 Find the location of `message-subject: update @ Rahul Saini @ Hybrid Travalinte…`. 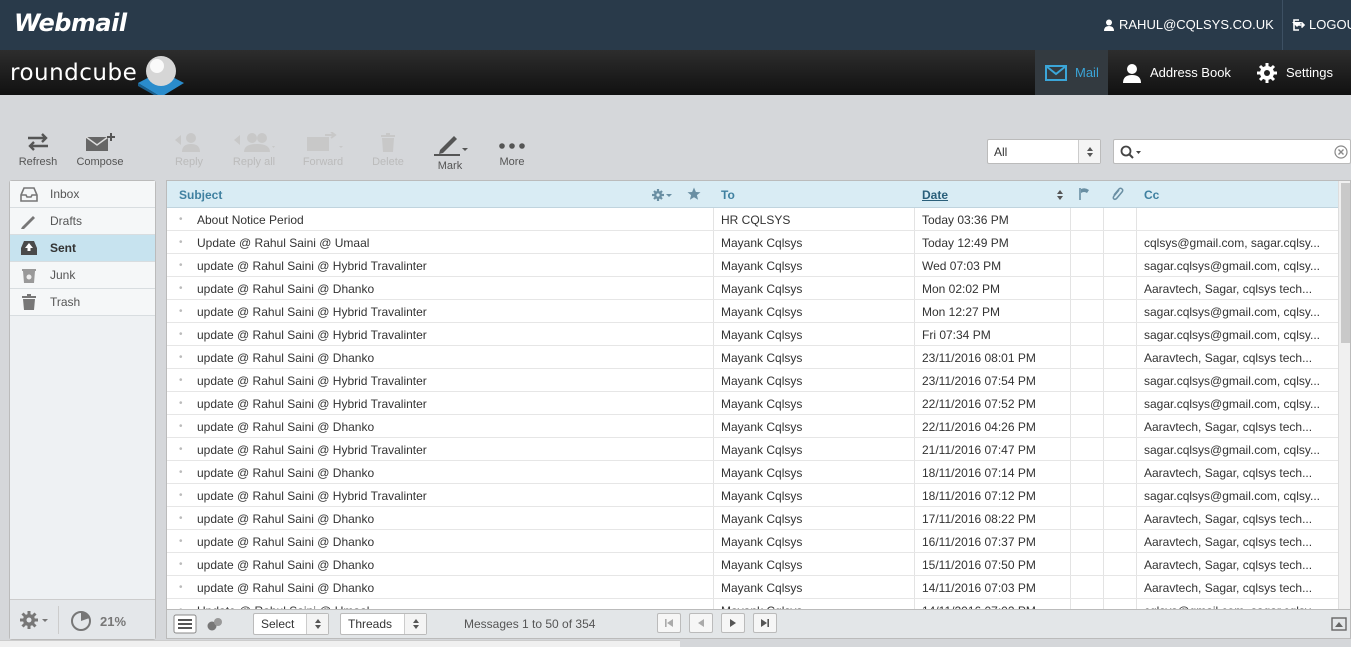

message-subject: update @ Rahul Saini @ Hybrid Travalinte… is located at coordinates (312, 404).